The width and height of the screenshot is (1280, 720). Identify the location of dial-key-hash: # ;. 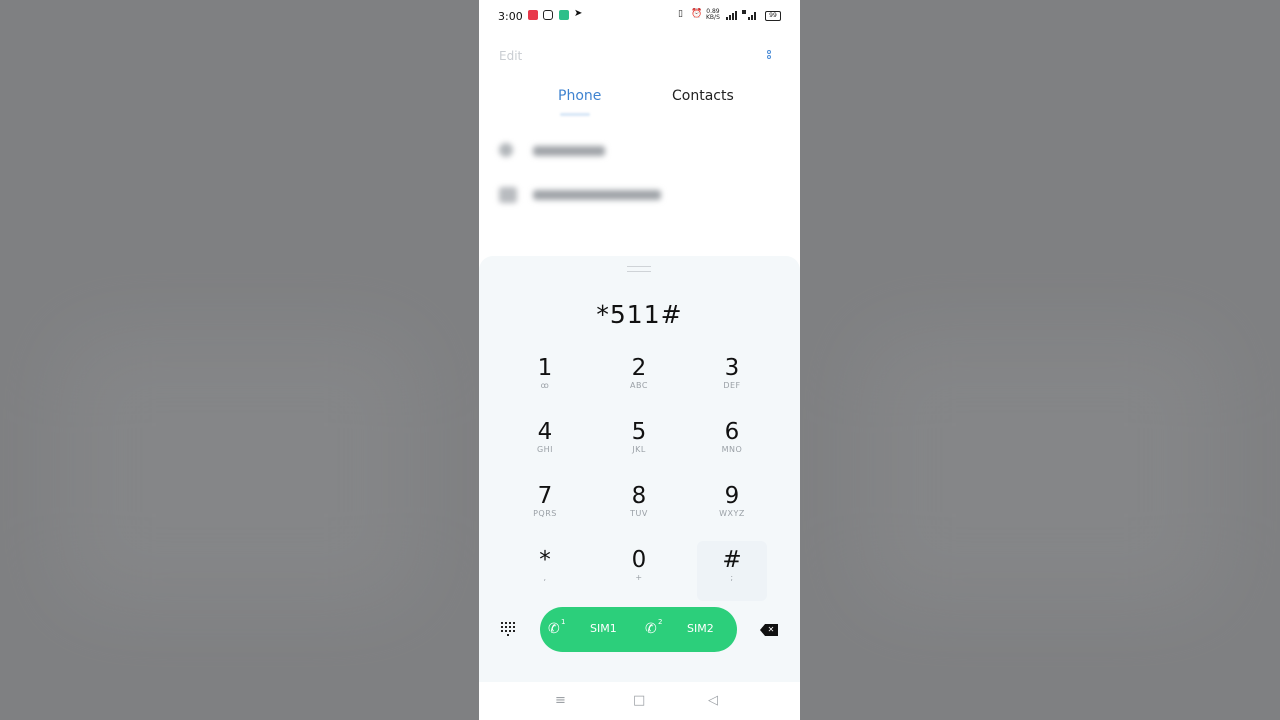
(732, 571).